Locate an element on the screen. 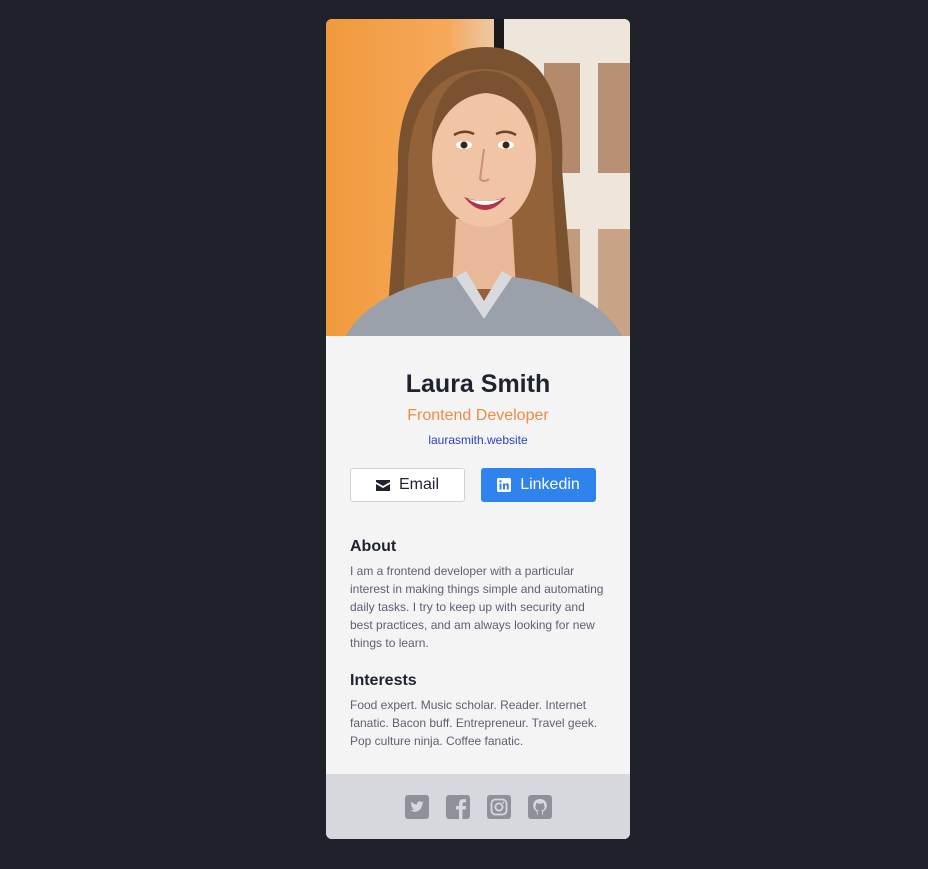  profile-role: Frontend Developer is located at coordinates (478, 415).